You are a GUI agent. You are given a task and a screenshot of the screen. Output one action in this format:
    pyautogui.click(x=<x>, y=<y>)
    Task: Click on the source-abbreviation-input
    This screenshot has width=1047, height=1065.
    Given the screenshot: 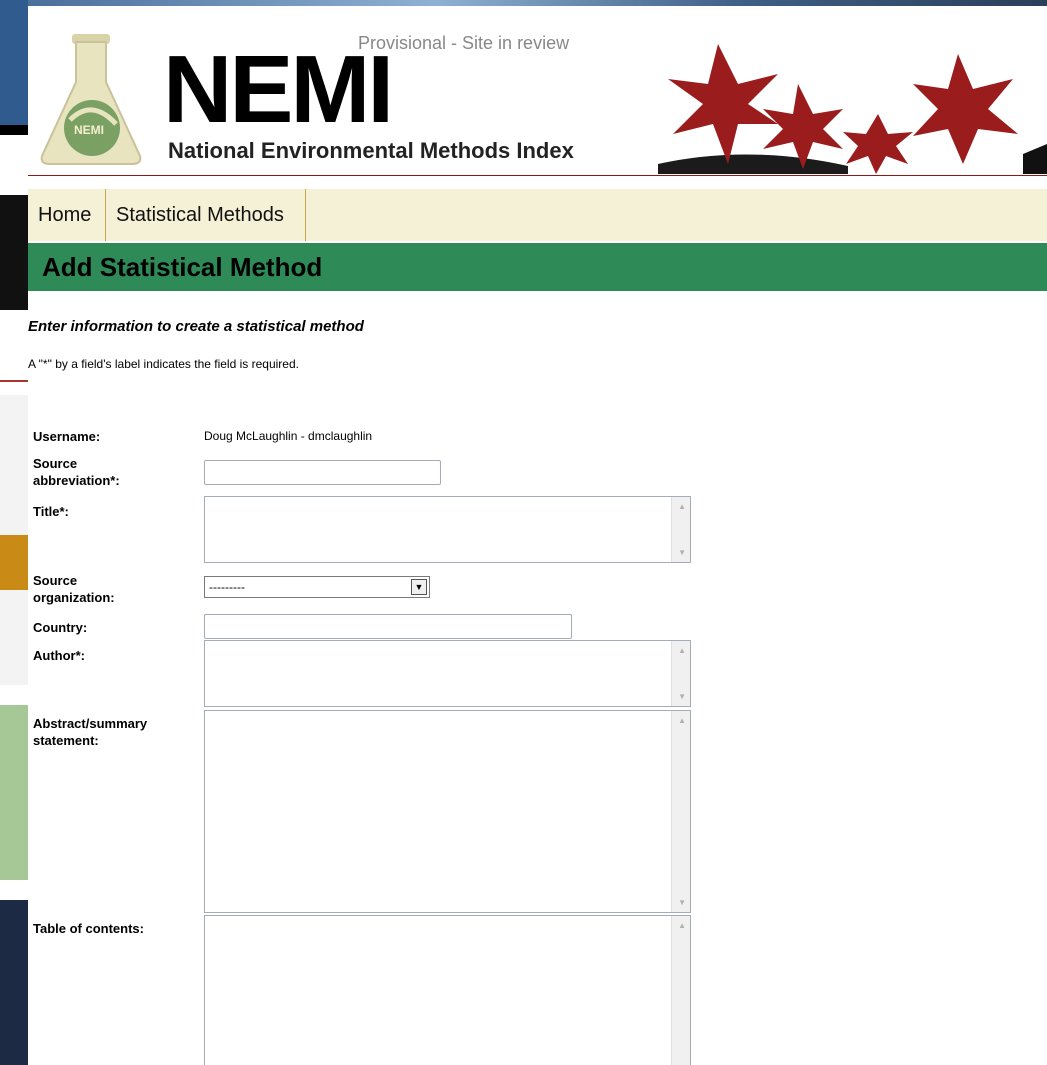 What is the action you would take?
    pyautogui.click(x=322, y=472)
    